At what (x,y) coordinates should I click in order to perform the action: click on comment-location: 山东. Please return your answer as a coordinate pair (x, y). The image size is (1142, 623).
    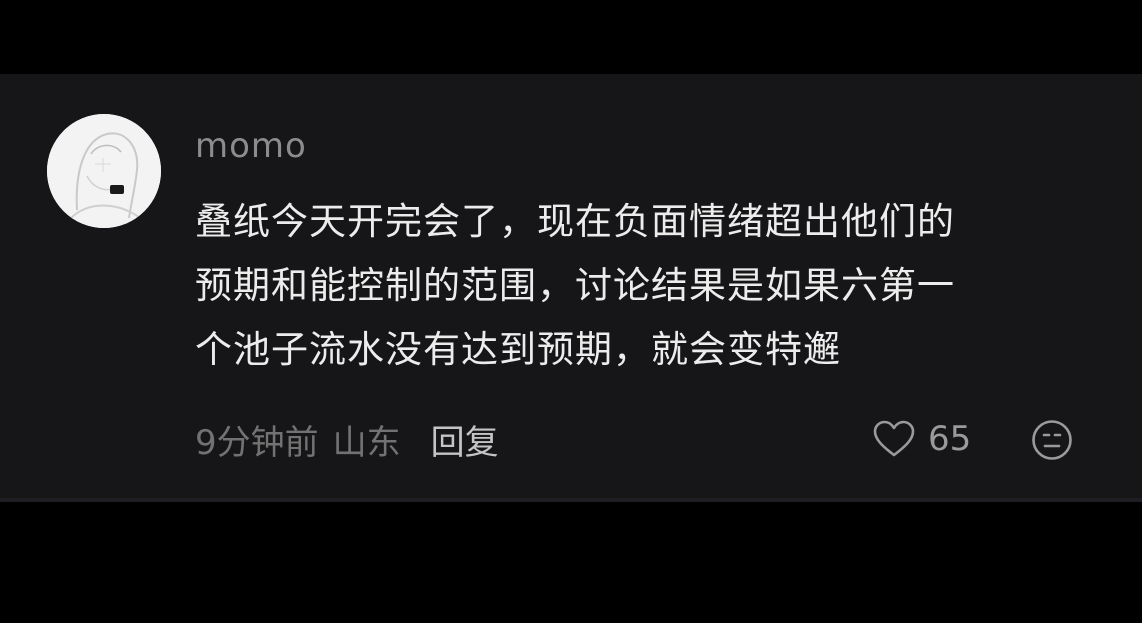
    Looking at the image, I should click on (366, 442).